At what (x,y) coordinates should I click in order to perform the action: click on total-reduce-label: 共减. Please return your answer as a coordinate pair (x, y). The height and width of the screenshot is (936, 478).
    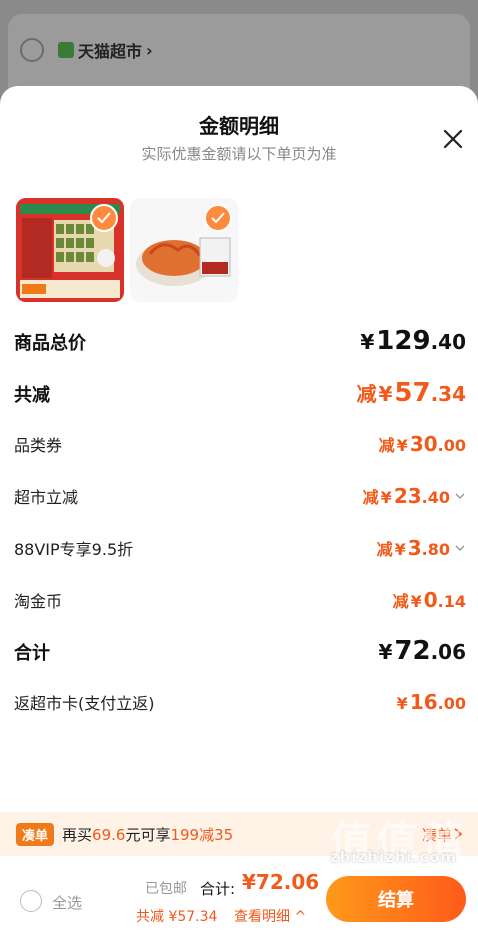
    Looking at the image, I should click on (32, 395).